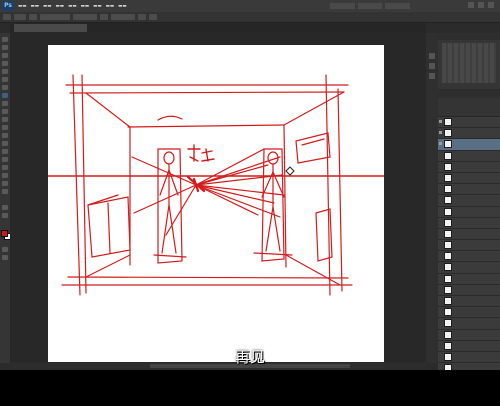  Describe the element at coordinates (432, 76) in the screenshot. I see `brush-panel-icon` at that location.